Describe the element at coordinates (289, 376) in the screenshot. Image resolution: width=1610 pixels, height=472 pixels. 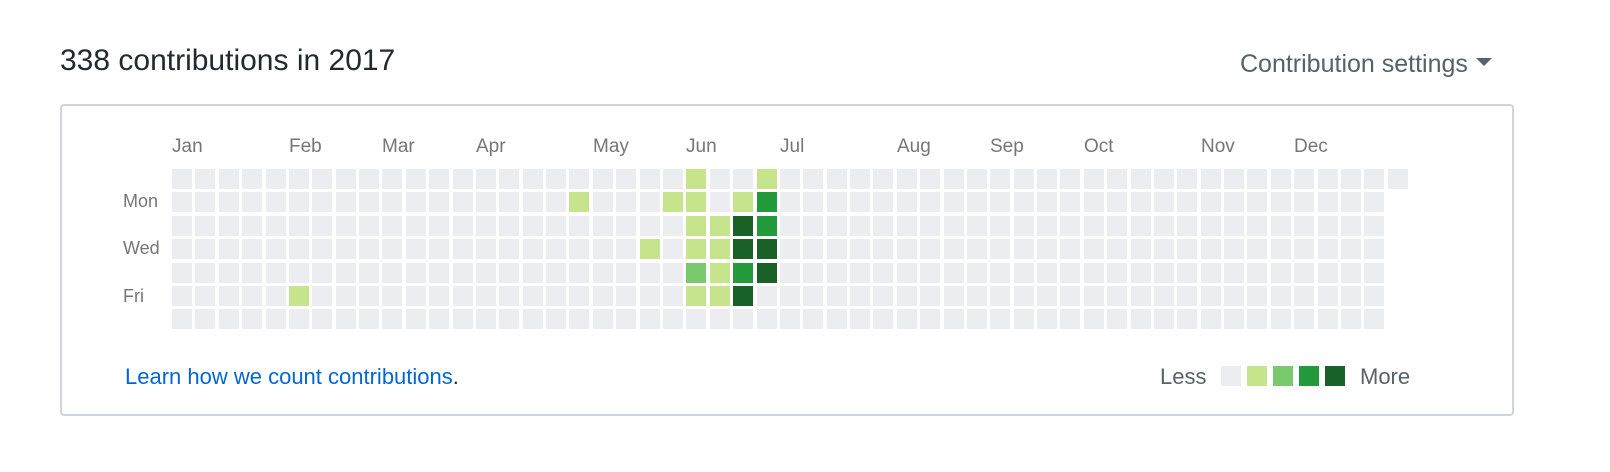
I see `learn-link-text: Learn how we count contributions` at that location.